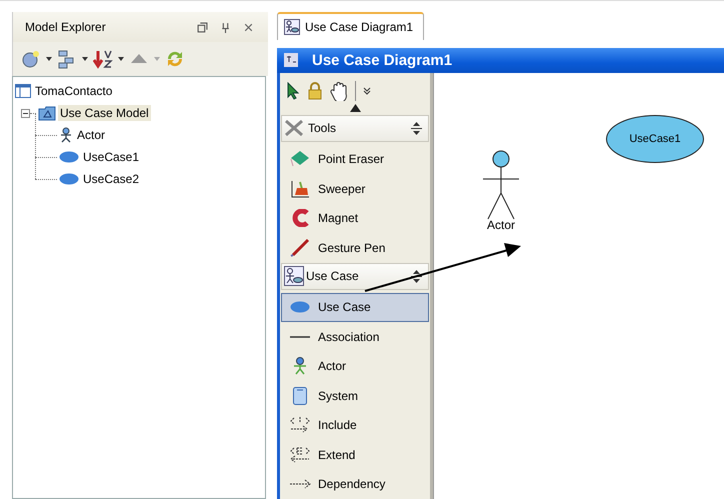 The width and height of the screenshot is (724, 499). What do you see at coordinates (300, 425) in the screenshot?
I see `include-icon` at bounding box center [300, 425].